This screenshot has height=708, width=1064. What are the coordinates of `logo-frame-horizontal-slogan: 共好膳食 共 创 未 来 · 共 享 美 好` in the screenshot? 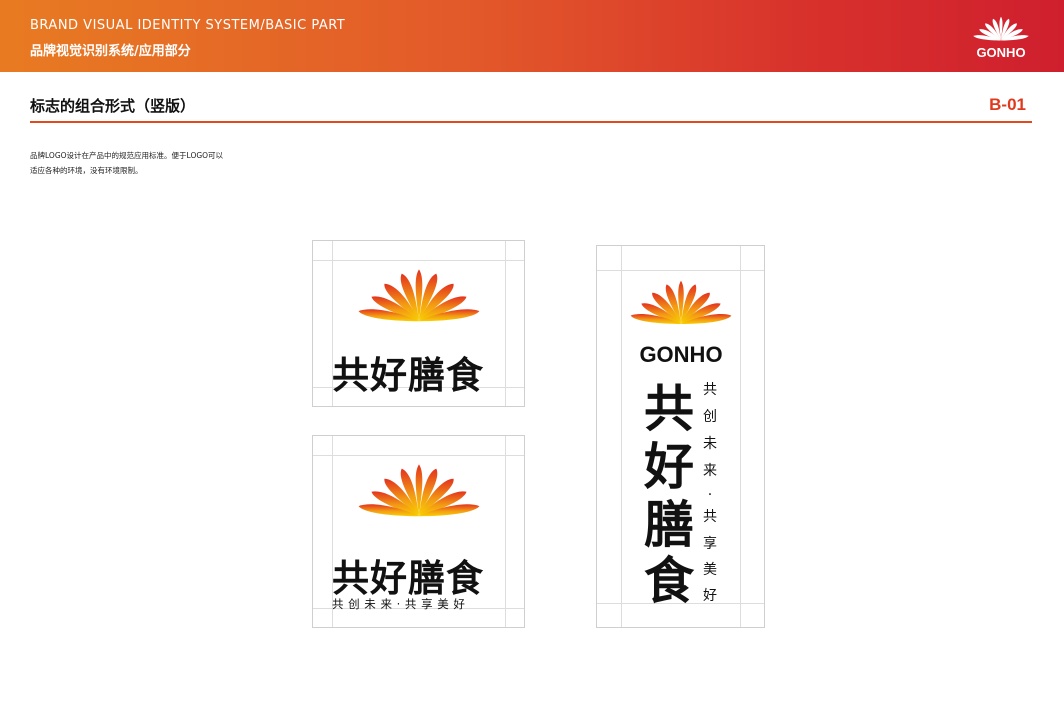 It's located at (418, 531).